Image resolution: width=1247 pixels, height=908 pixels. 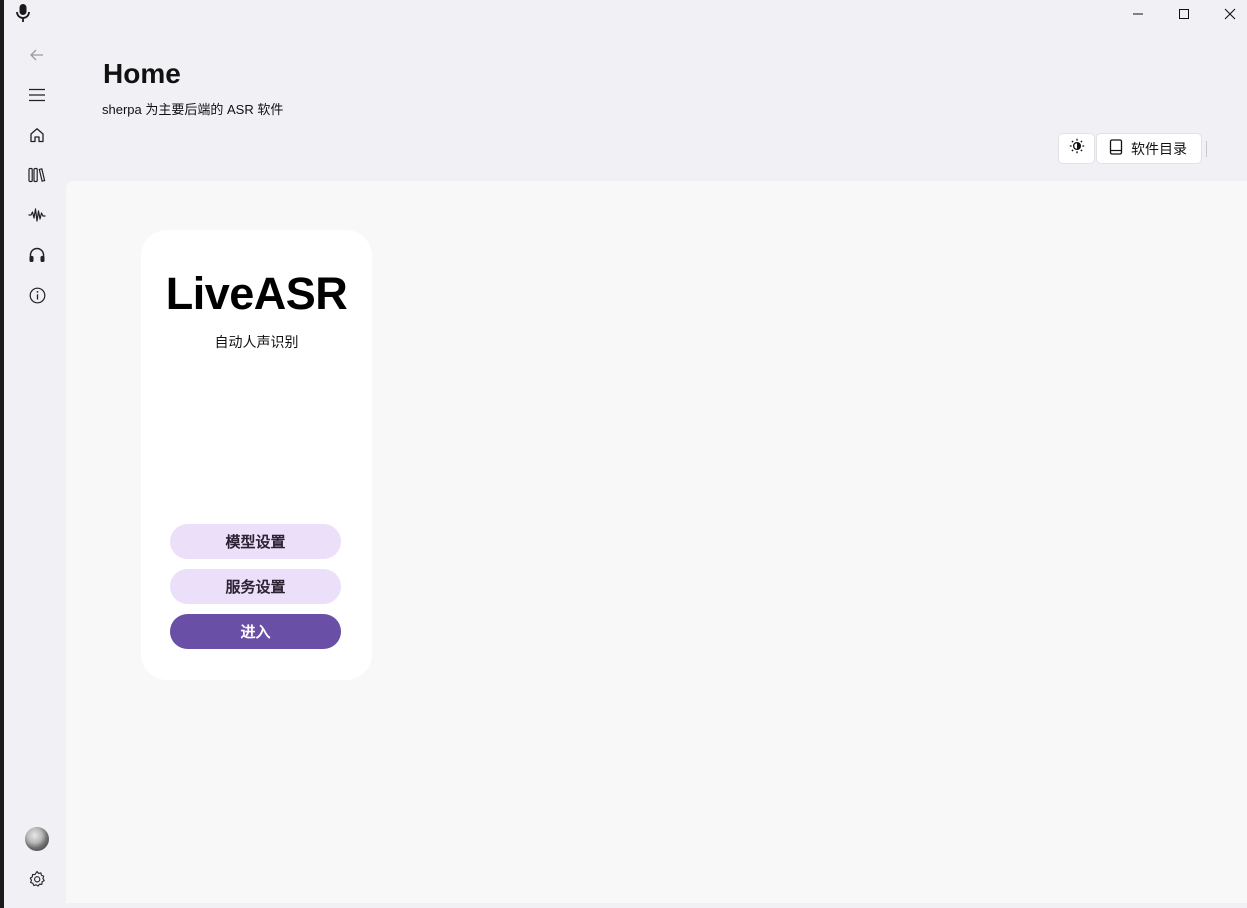 I want to click on menu-icon, so click(x=37, y=95).